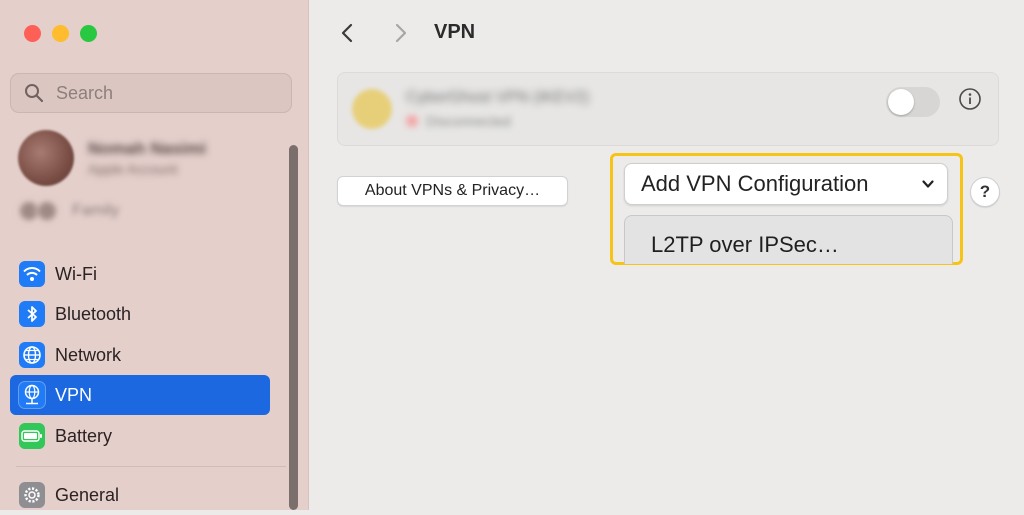 The width and height of the screenshot is (1024, 515). What do you see at coordinates (293, 327) in the screenshot?
I see `sidebar-scrollbar` at bounding box center [293, 327].